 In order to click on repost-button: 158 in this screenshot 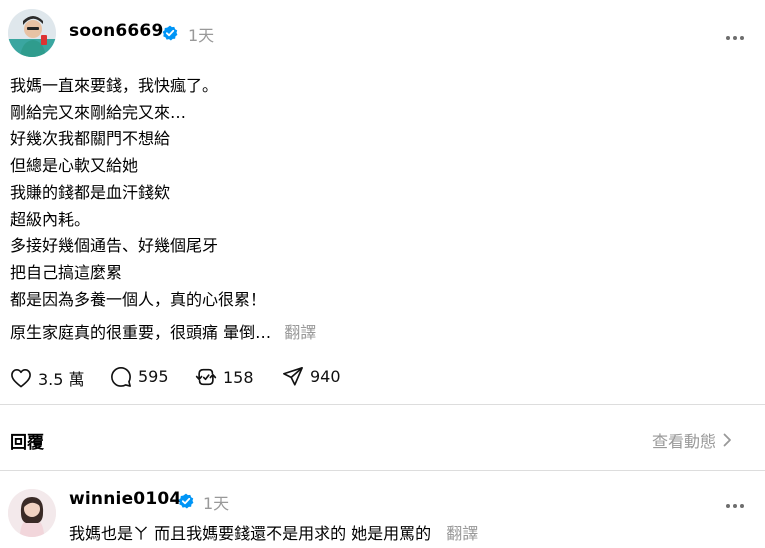, I will do `click(224, 377)`.